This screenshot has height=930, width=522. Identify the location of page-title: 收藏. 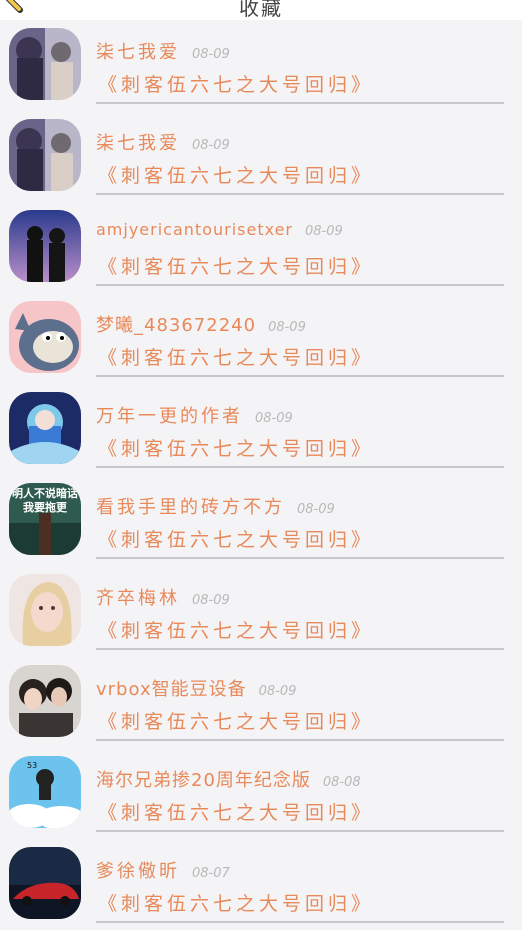
(261, 10).